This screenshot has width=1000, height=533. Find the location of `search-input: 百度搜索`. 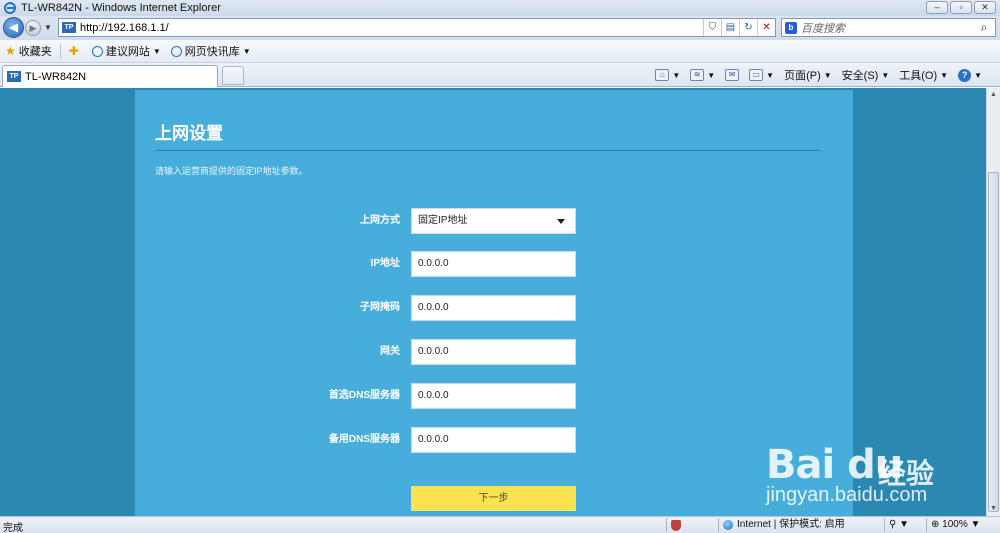

search-input: 百度搜索 is located at coordinates (887, 28).